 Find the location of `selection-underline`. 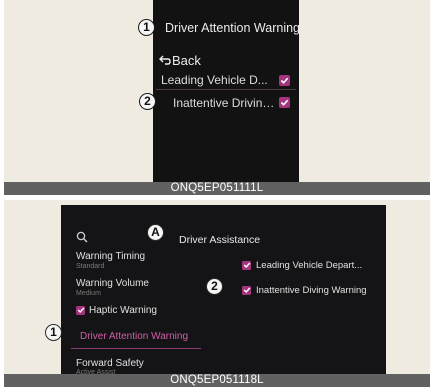

selection-underline is located at coordinates (136, 348).